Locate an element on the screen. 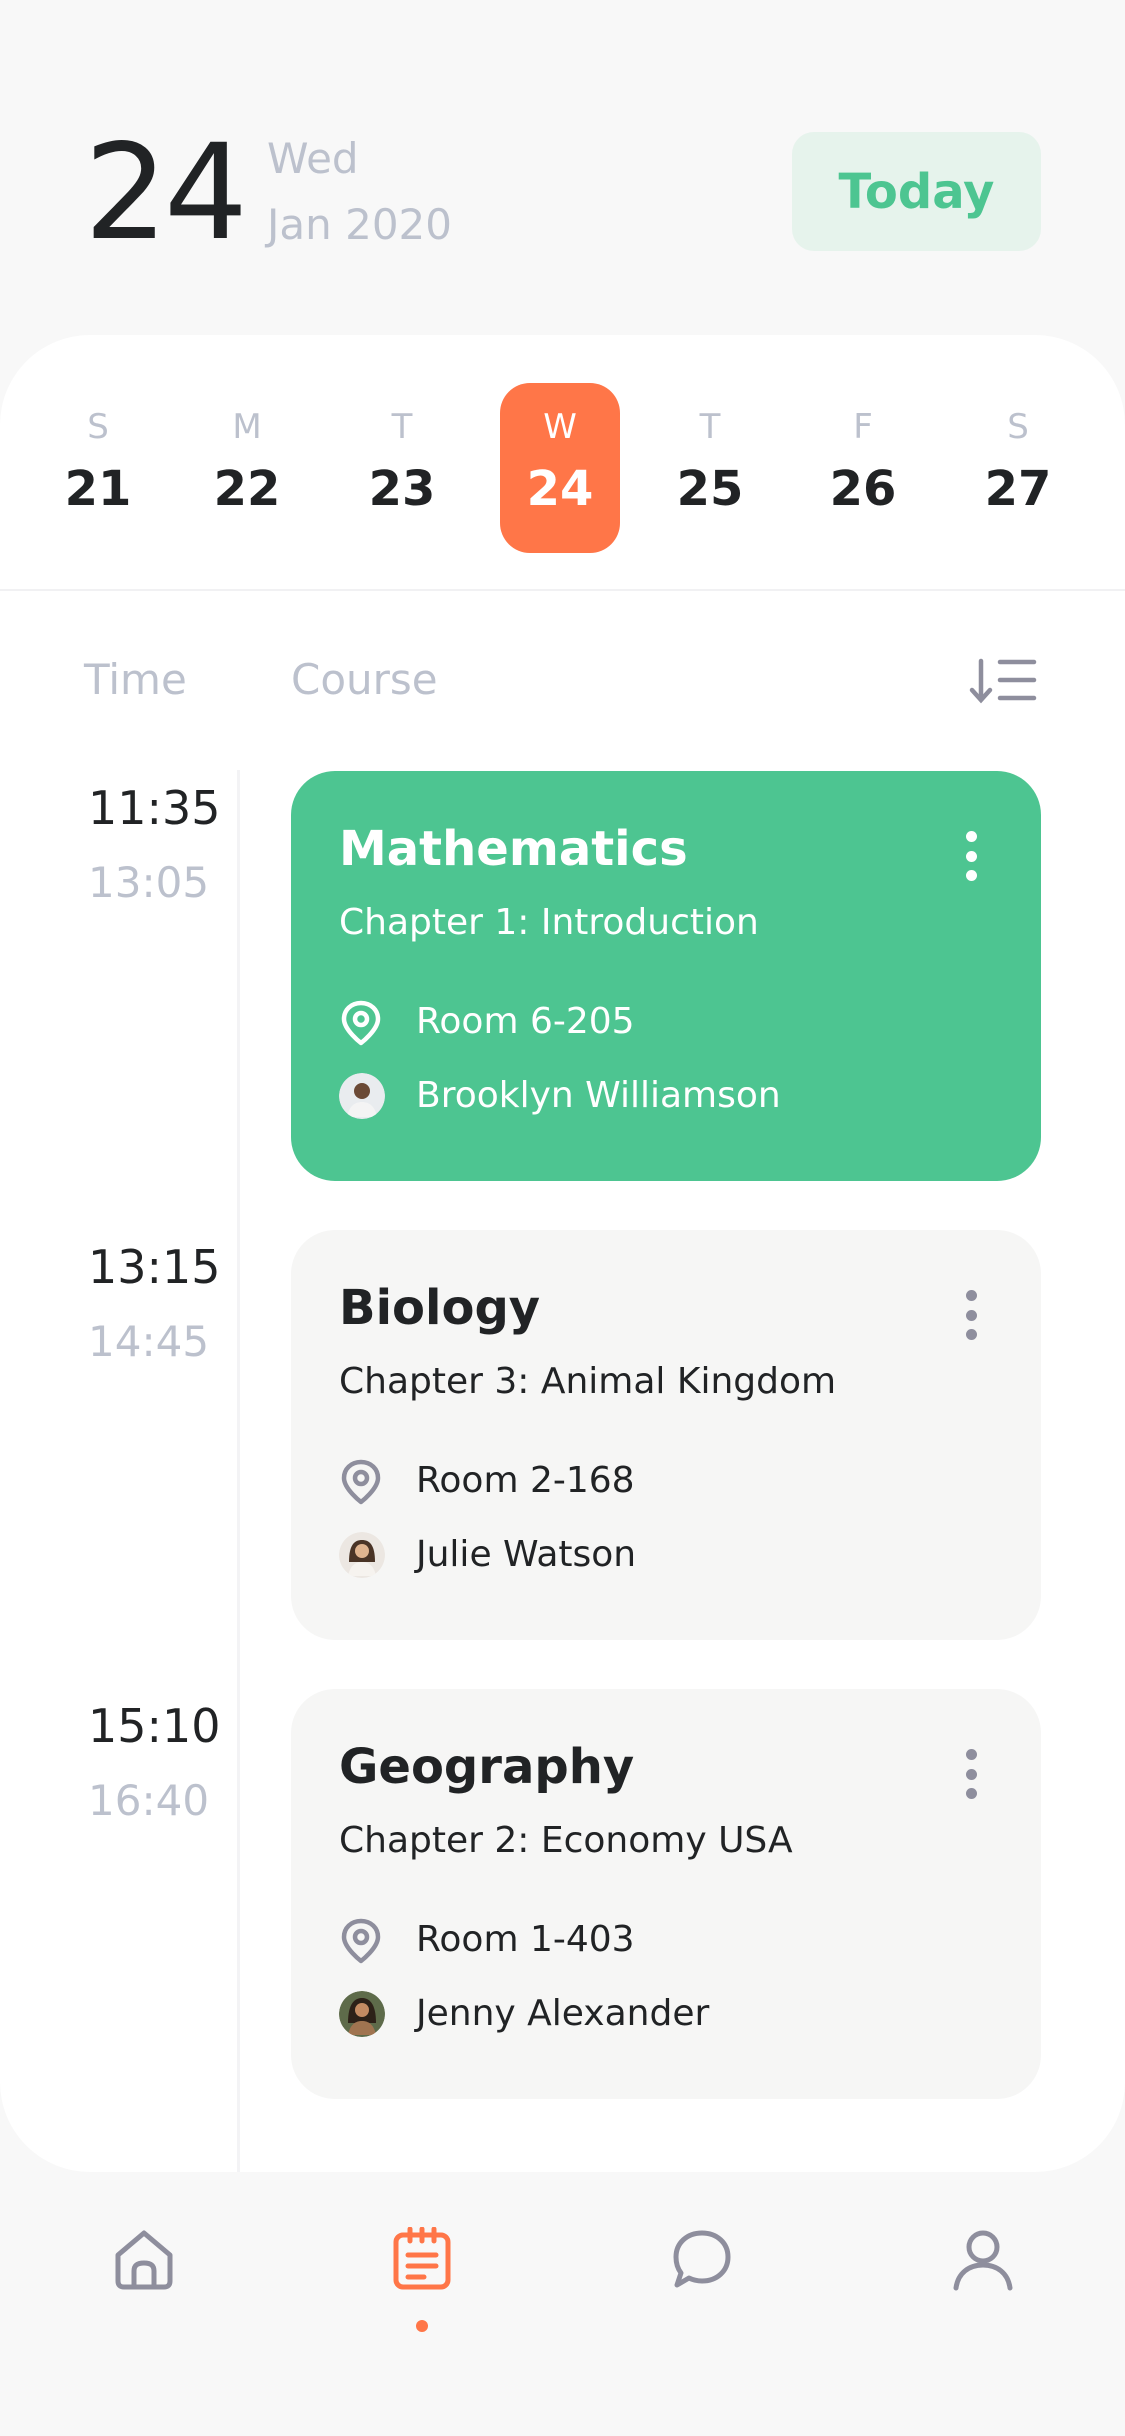 This screenshot has width=1125, height=2436. slot-start-time: 13:15 is located at coordinates (154, 1267).